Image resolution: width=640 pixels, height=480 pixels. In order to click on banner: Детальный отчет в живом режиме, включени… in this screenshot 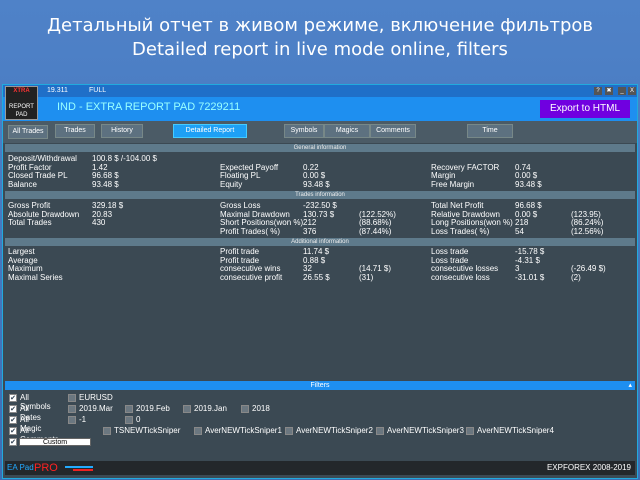, I will do `click(320, 38)`.